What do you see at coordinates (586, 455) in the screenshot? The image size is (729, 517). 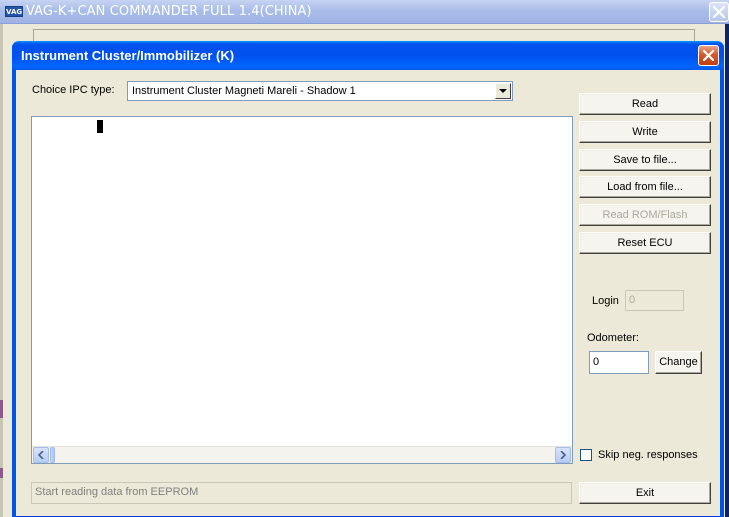 I see `skip-neg-responses-checkbox` at bounding box center [586, 455].